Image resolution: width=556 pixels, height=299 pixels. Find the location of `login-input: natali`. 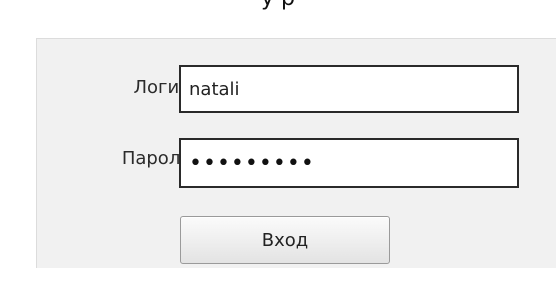

login-input: natali is located at coordinates (349, 89).